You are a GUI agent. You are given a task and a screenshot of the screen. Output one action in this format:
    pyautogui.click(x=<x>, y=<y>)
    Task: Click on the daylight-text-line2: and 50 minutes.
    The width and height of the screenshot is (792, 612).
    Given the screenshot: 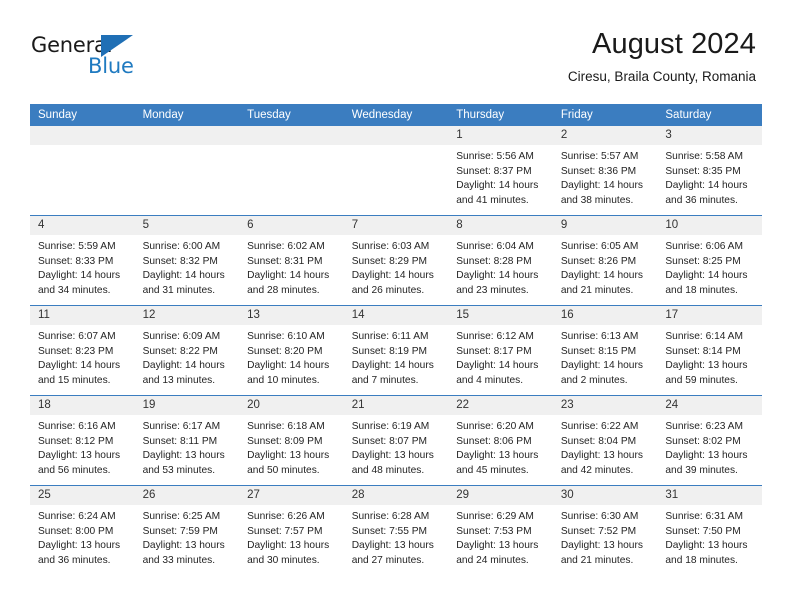 What is the action you would take?
    pyautogui.click(x=283, y=470)
    